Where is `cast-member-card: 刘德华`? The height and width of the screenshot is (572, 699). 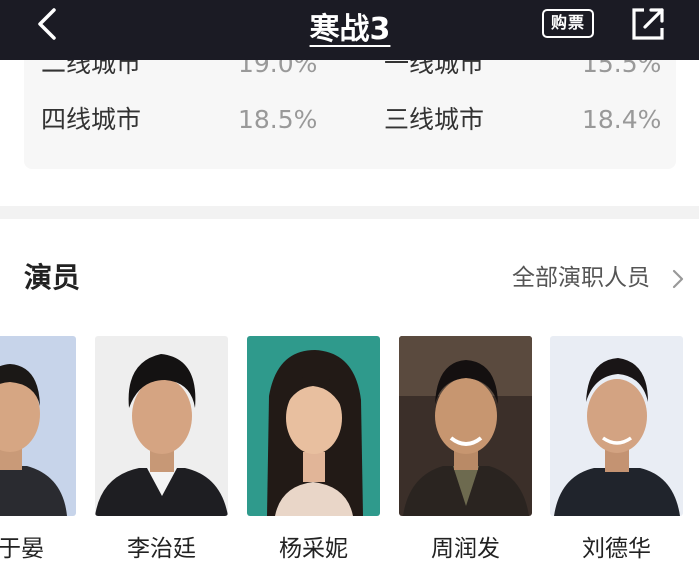
cast-member-card: 刘德华 is located at coordinates (616, 454).